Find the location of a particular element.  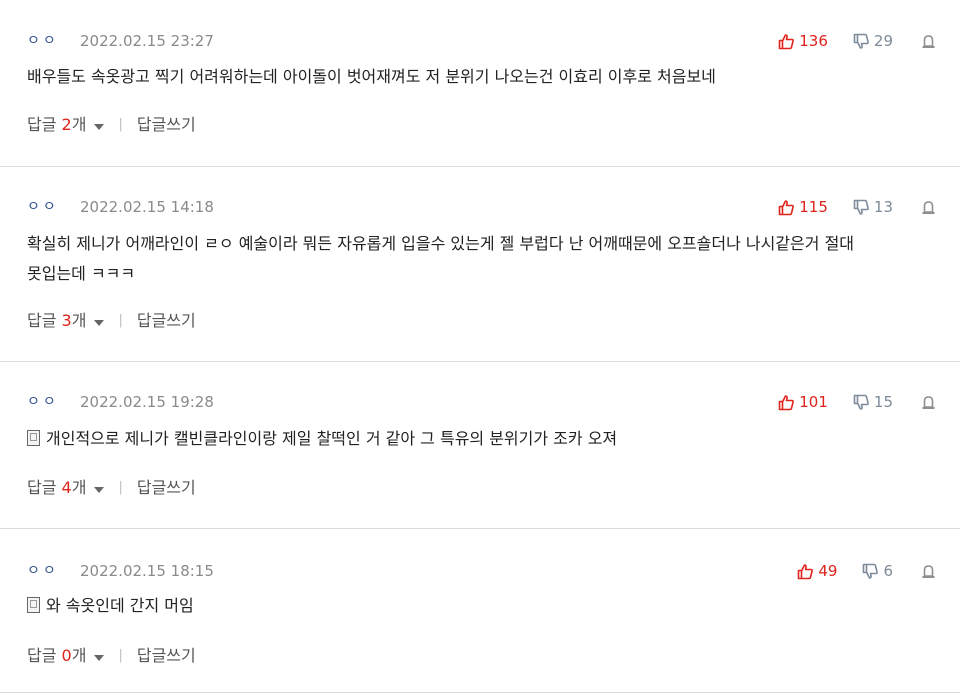

dislike-count: 29 is located at coordinates (883, 41).